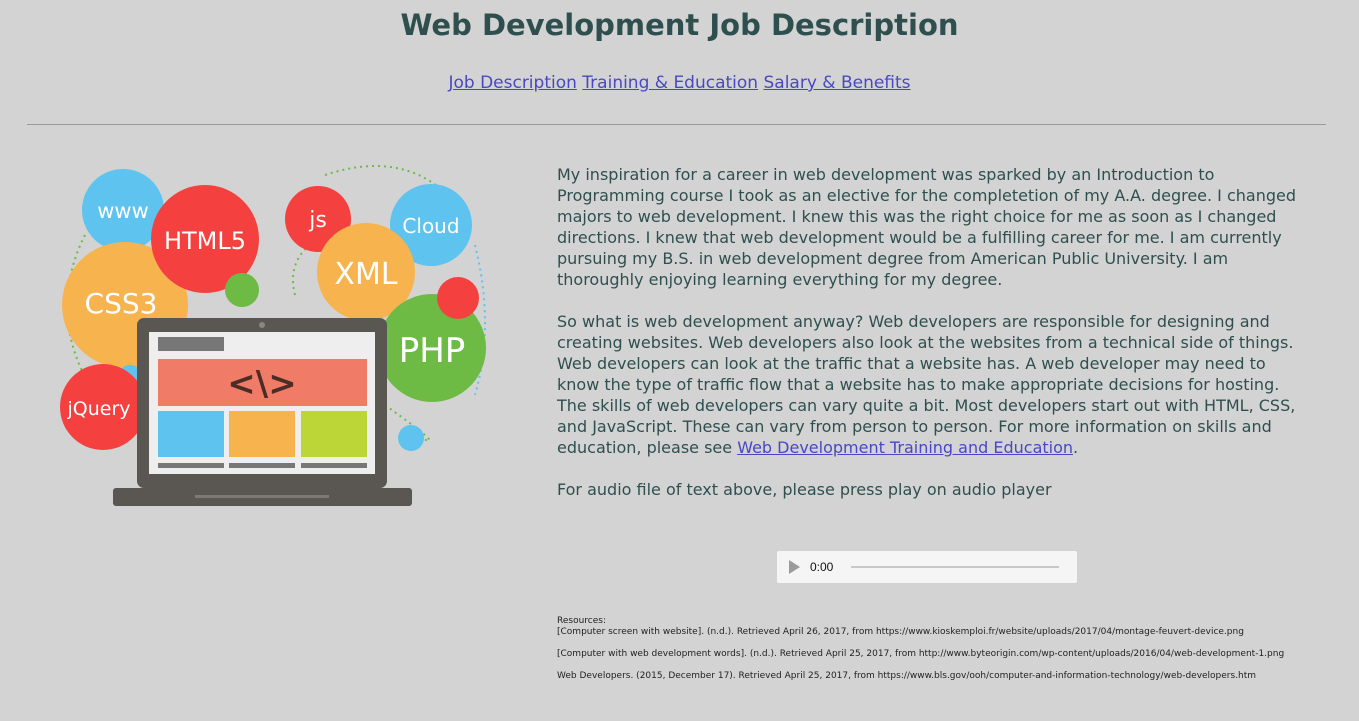  What do you see at coordinates (679, 25) in the screenshot?
I see `page-title: Web Development Job Description` at bounding box center [679, 25].